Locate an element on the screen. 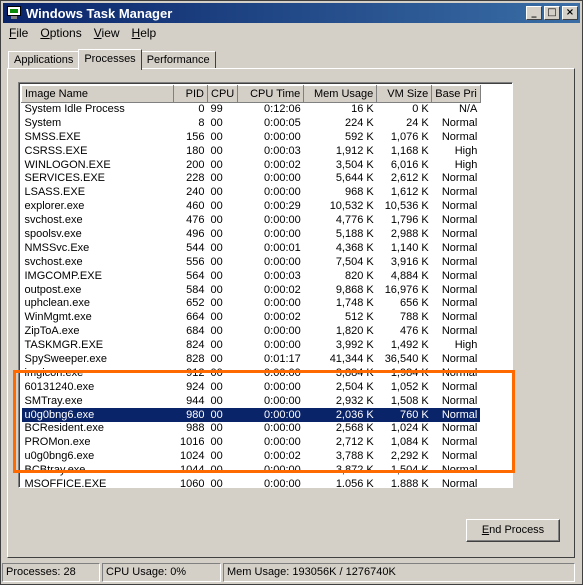 The height and width of the screenshot is (585, 583). process-row: SMSS.EXE 156 00 0:00:00 592 K 1,076 K Normal is located at coordinates (251, 137).